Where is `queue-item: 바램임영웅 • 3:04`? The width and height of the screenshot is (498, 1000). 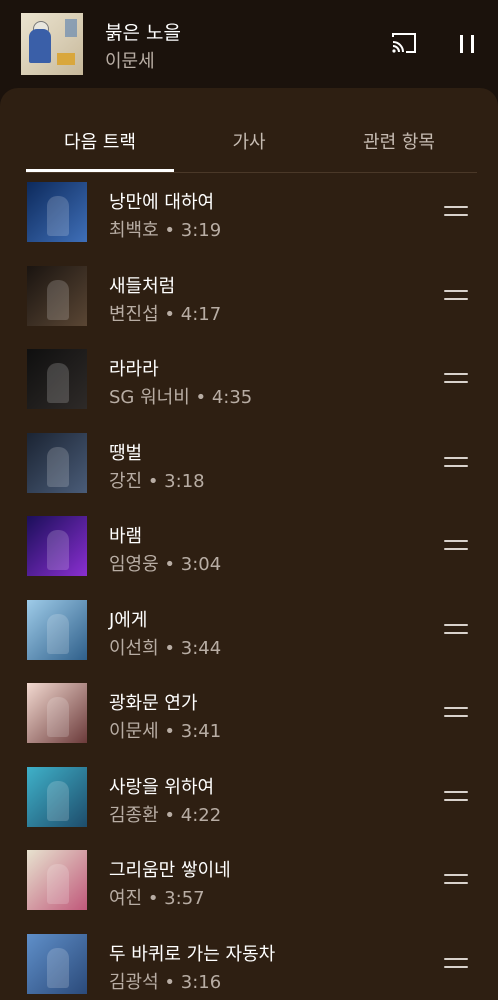
queue-item: 바램임영웅 • 3:04 is located at coordinates (249, 555).